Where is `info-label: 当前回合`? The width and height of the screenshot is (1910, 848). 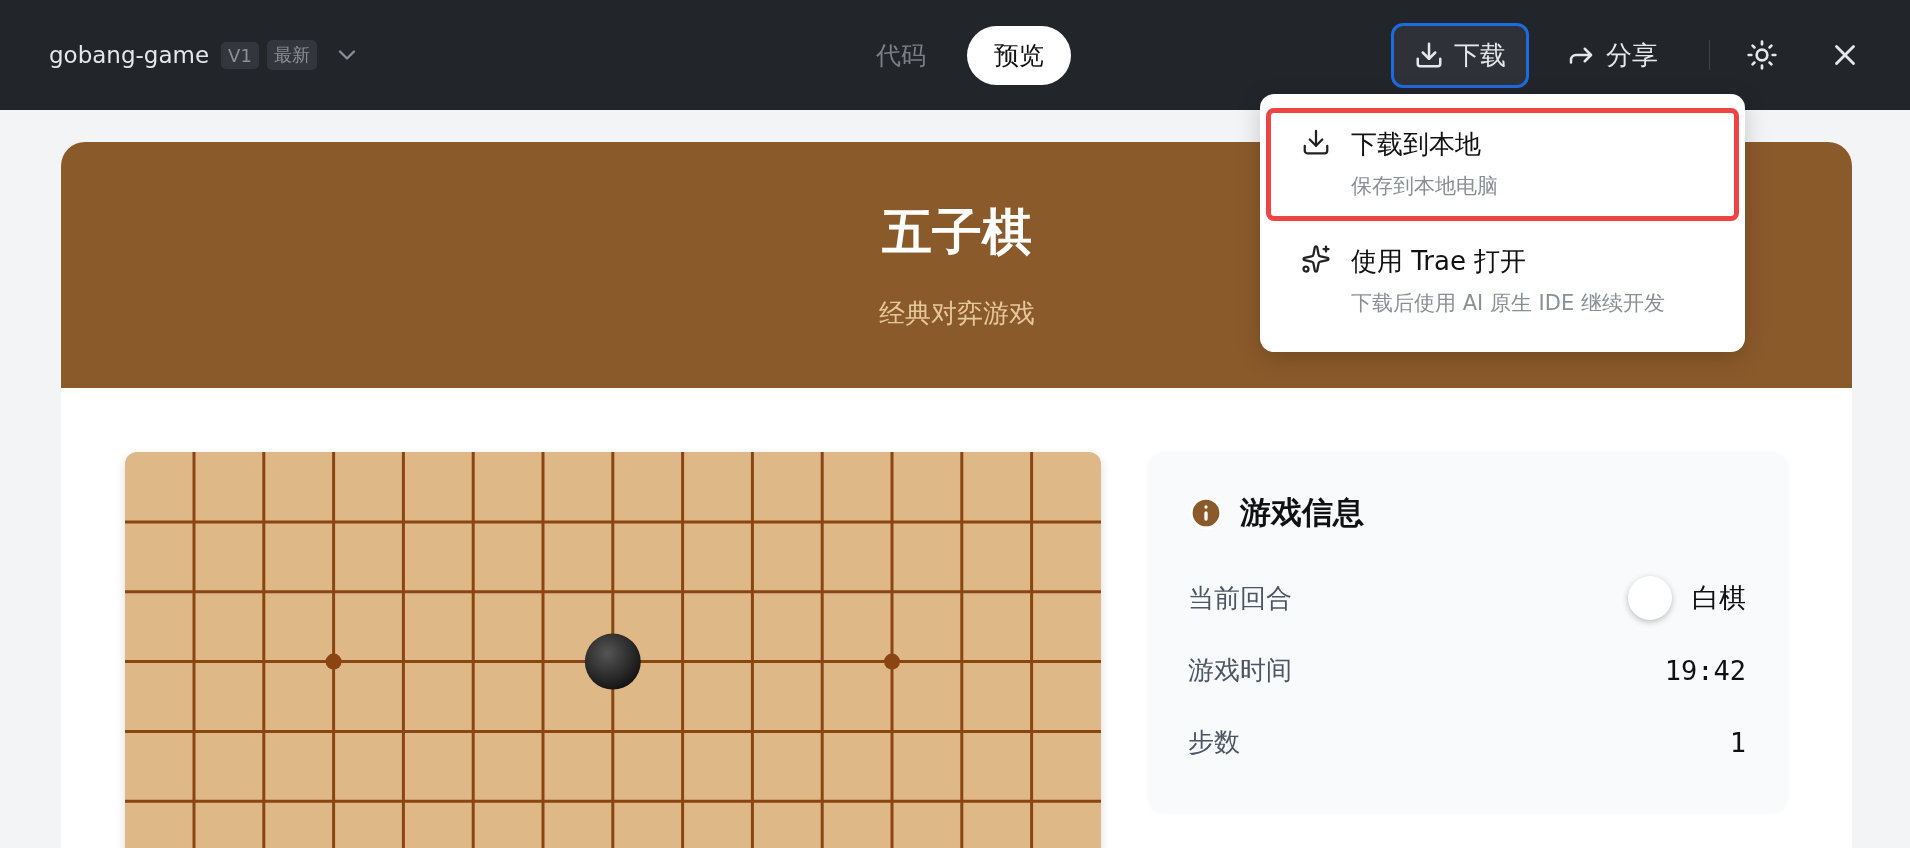
info-label: 当前回合 is located at coordinates (1240, 598).